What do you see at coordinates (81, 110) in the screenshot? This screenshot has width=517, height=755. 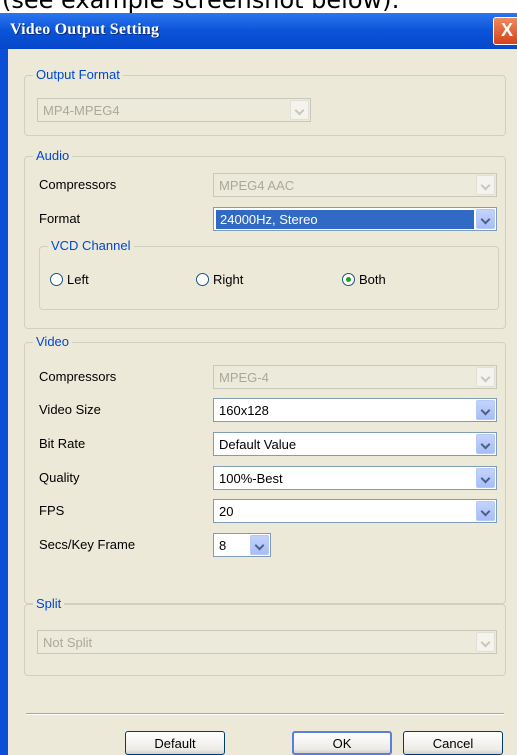 I see `output-format-value: MP4-MPEG4` at bounding box center [81, 110].